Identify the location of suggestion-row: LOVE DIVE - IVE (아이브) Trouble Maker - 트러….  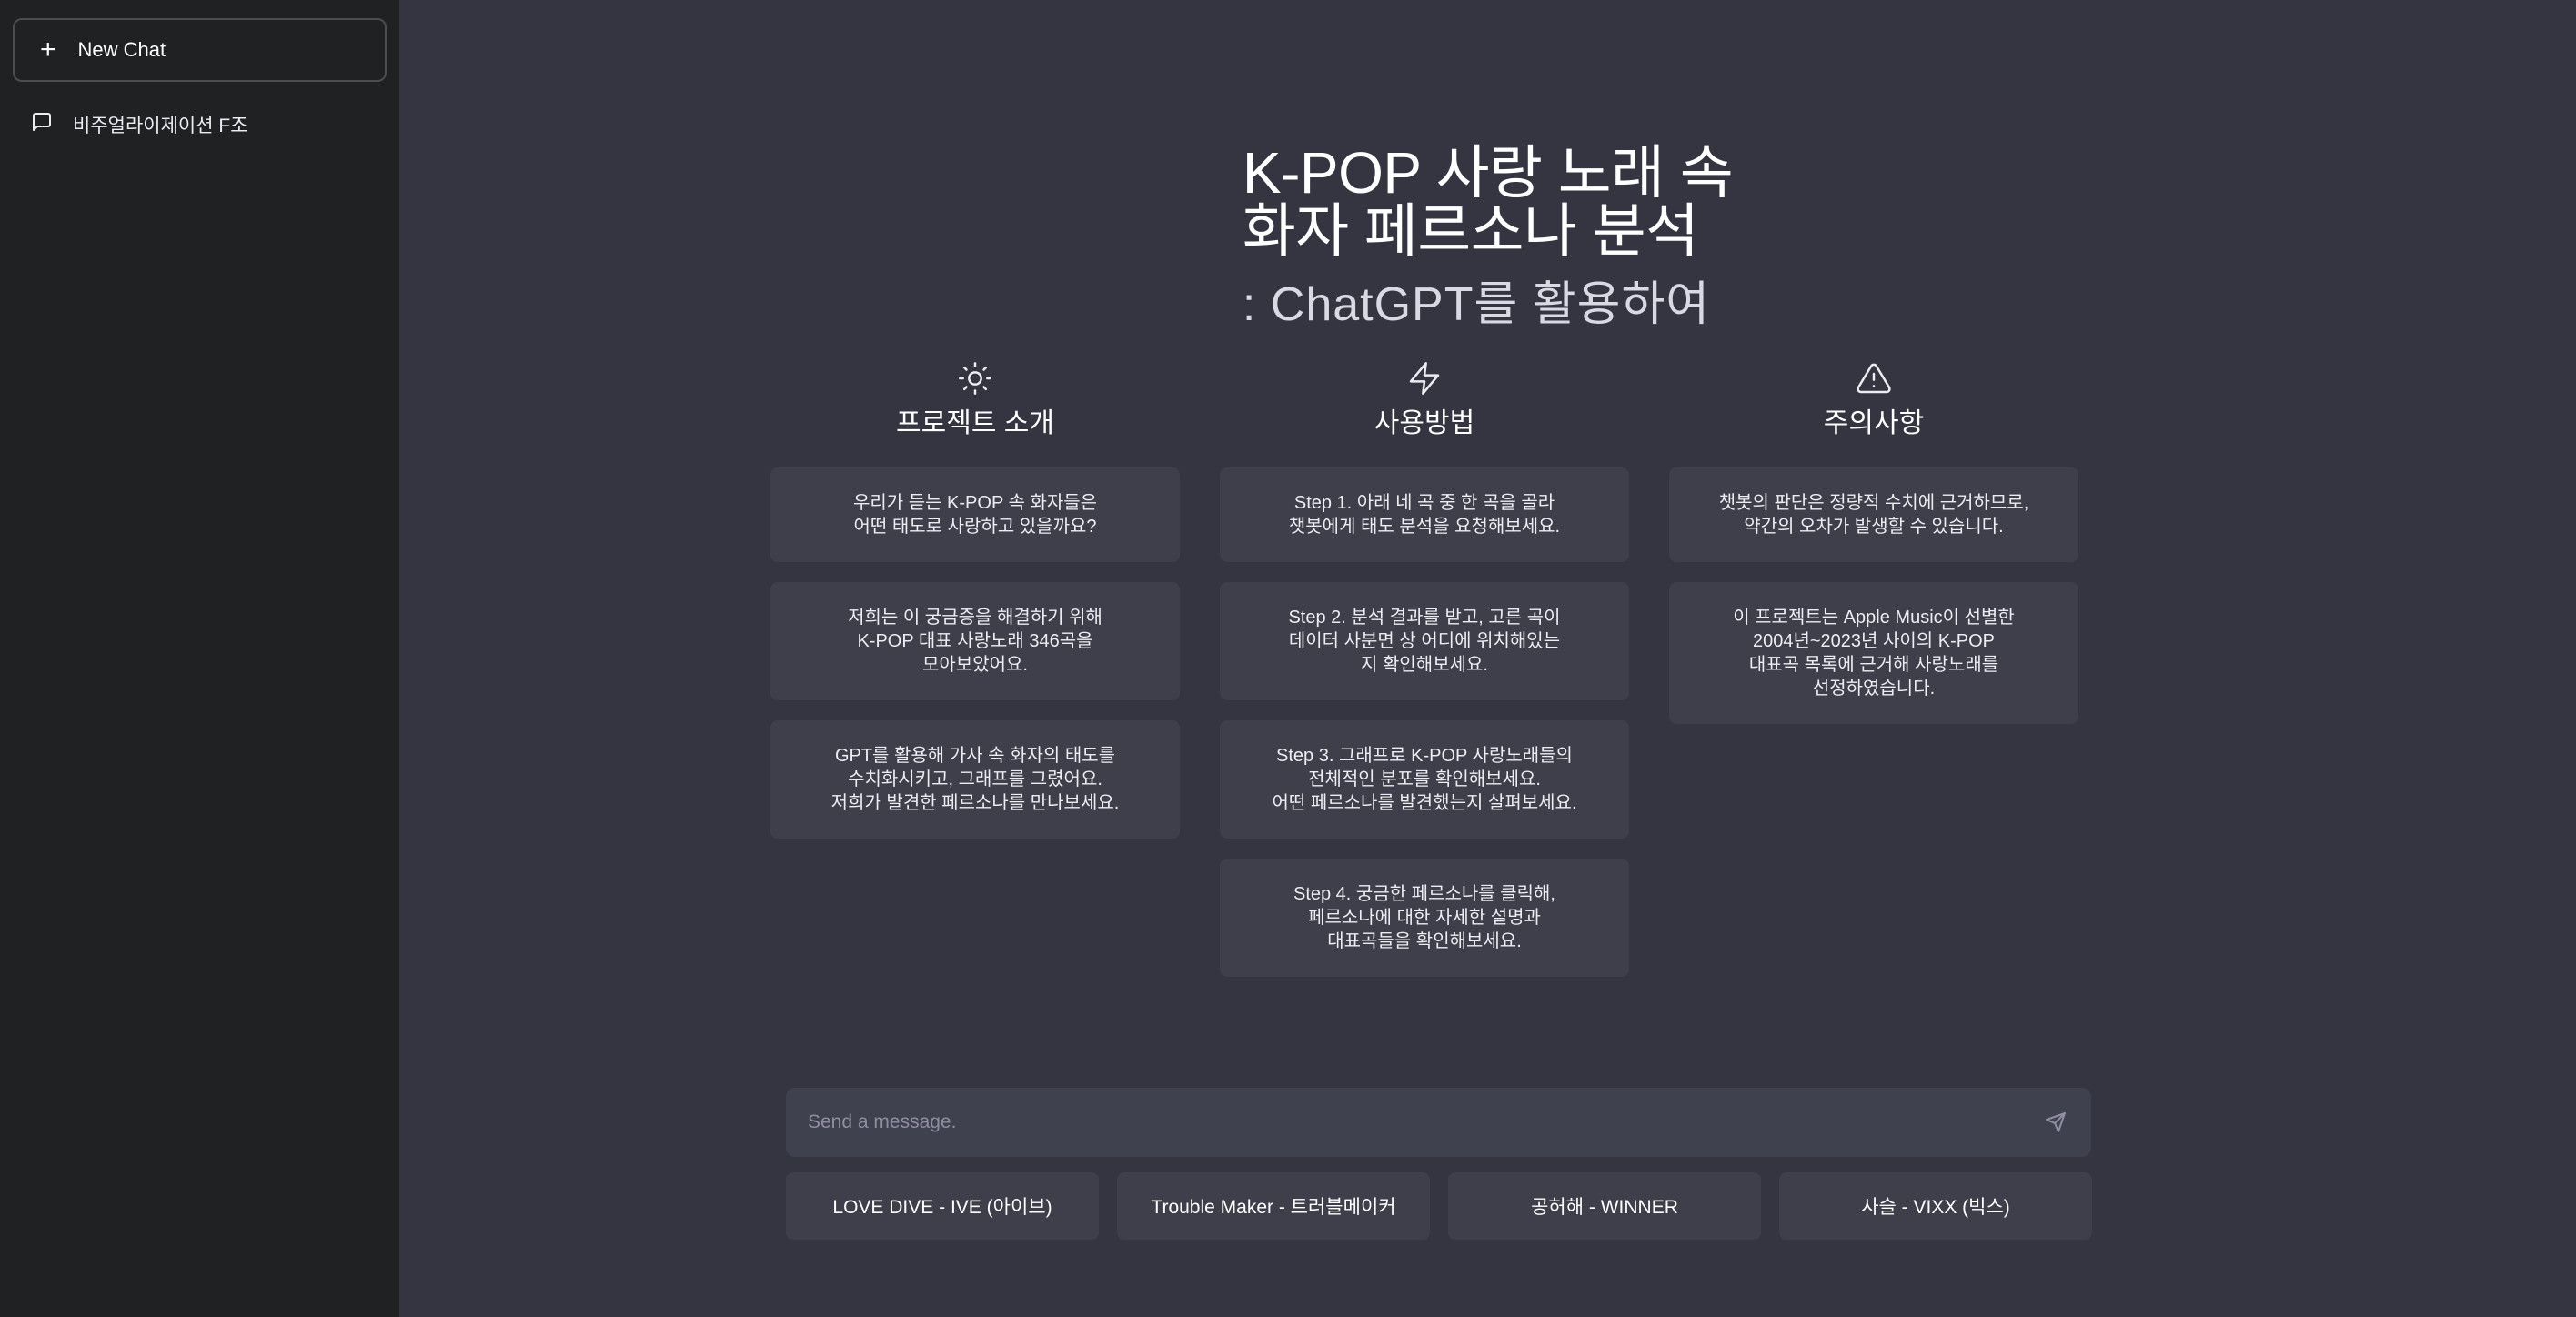
(1439, 1206).